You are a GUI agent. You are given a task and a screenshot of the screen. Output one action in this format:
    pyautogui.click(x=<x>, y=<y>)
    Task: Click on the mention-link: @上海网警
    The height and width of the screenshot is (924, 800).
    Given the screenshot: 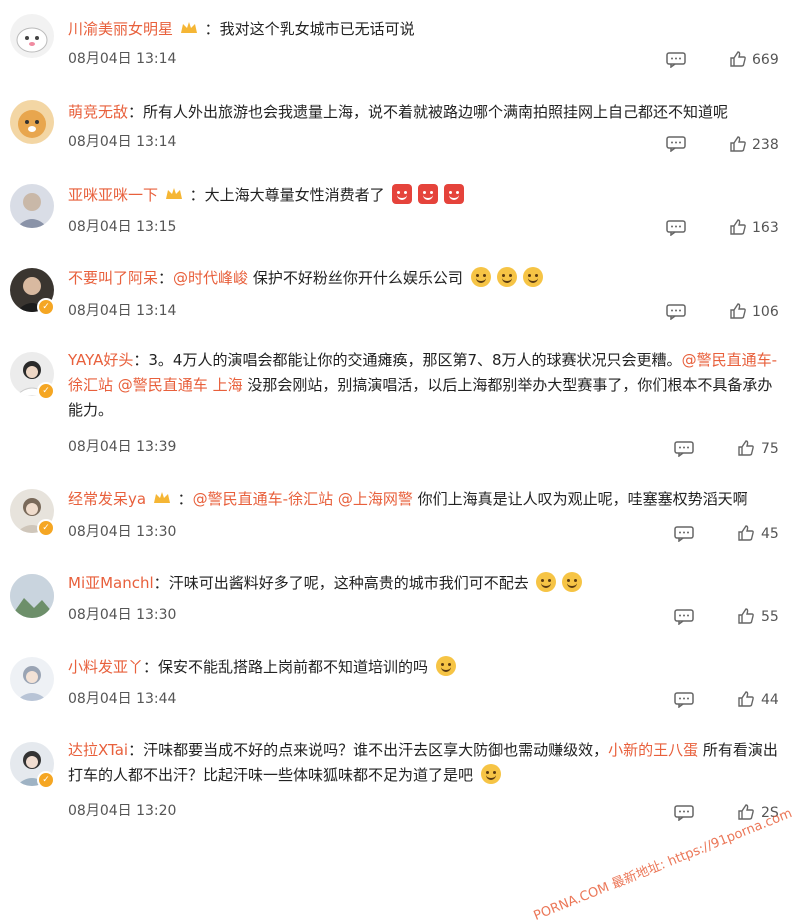 What is the action you would take?
    pyautogui.click(x=375, y=499)
    